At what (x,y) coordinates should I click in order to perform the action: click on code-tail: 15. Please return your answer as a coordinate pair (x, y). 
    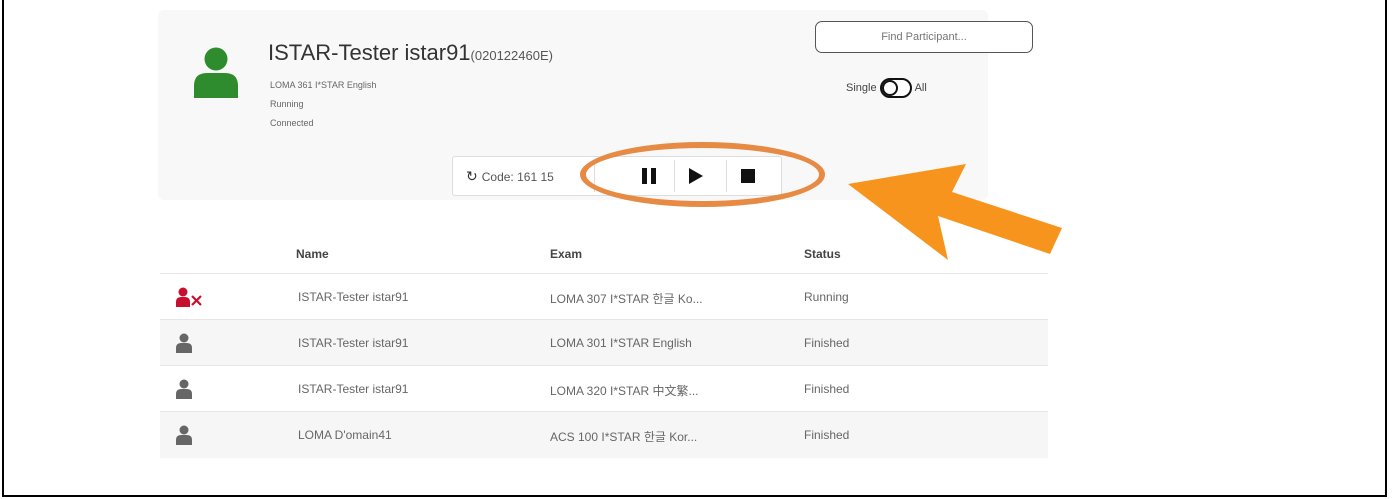
    Looking at the image, I should click on (547, 177).